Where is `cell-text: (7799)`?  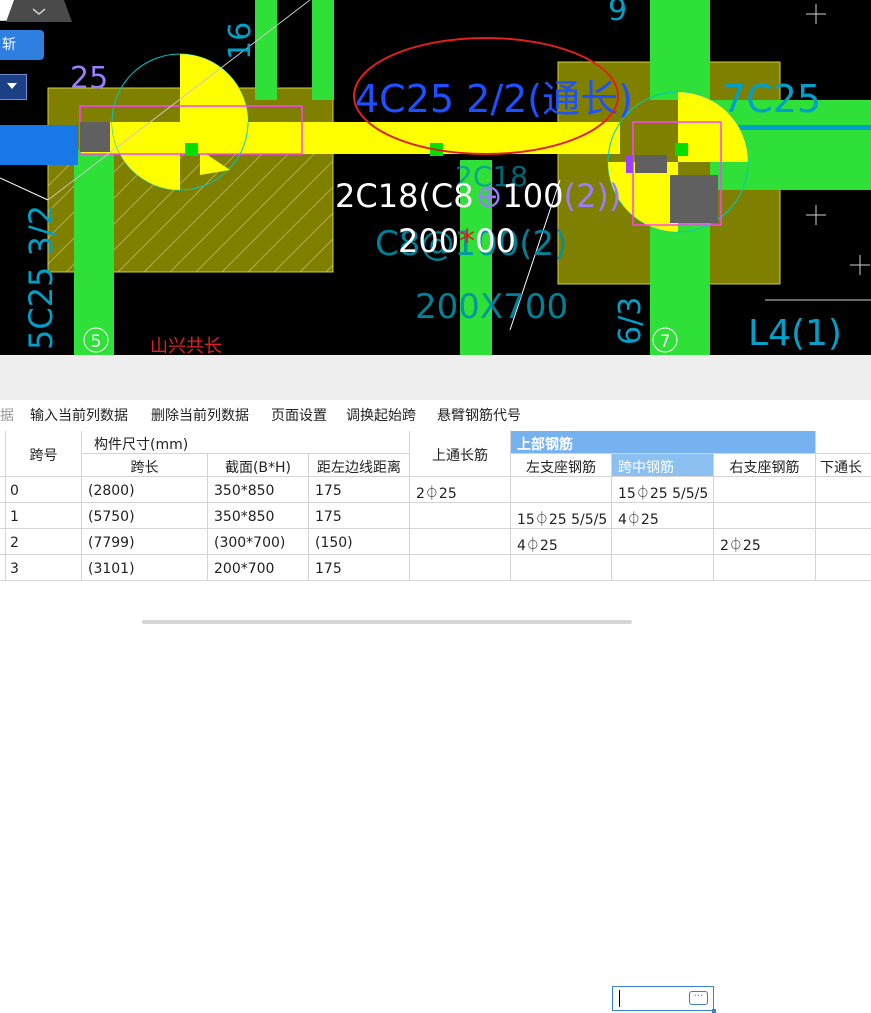 cell-text: (7799) is located at coordinates (111, 543).